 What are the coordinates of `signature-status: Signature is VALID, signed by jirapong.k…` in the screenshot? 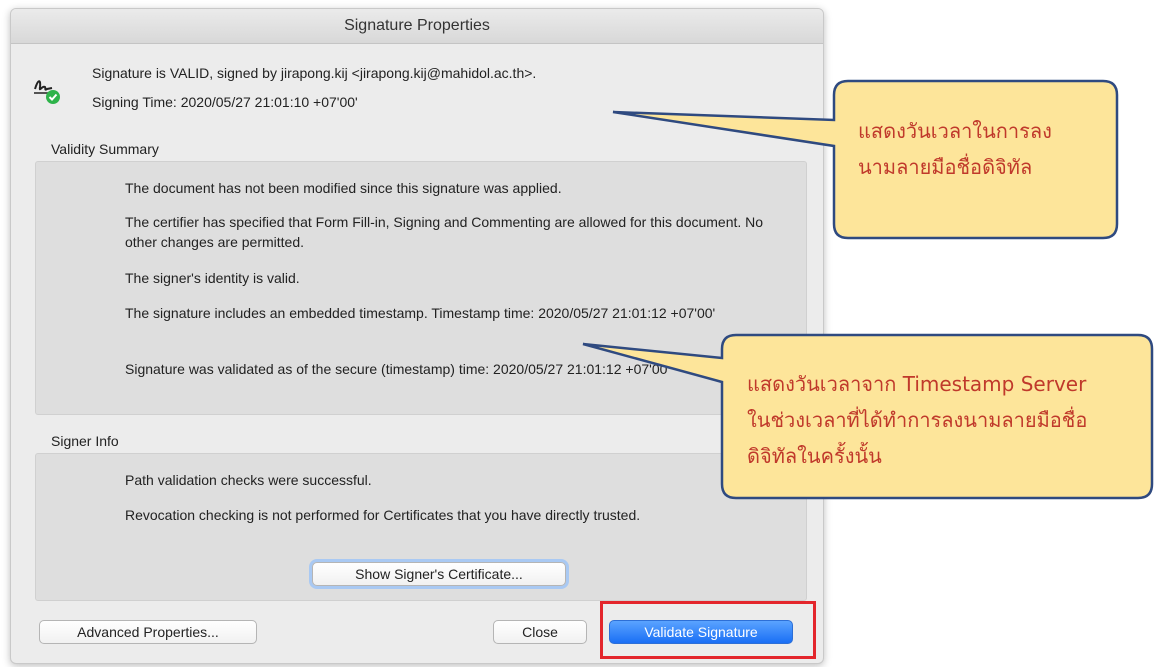 It's located at (314, 73).